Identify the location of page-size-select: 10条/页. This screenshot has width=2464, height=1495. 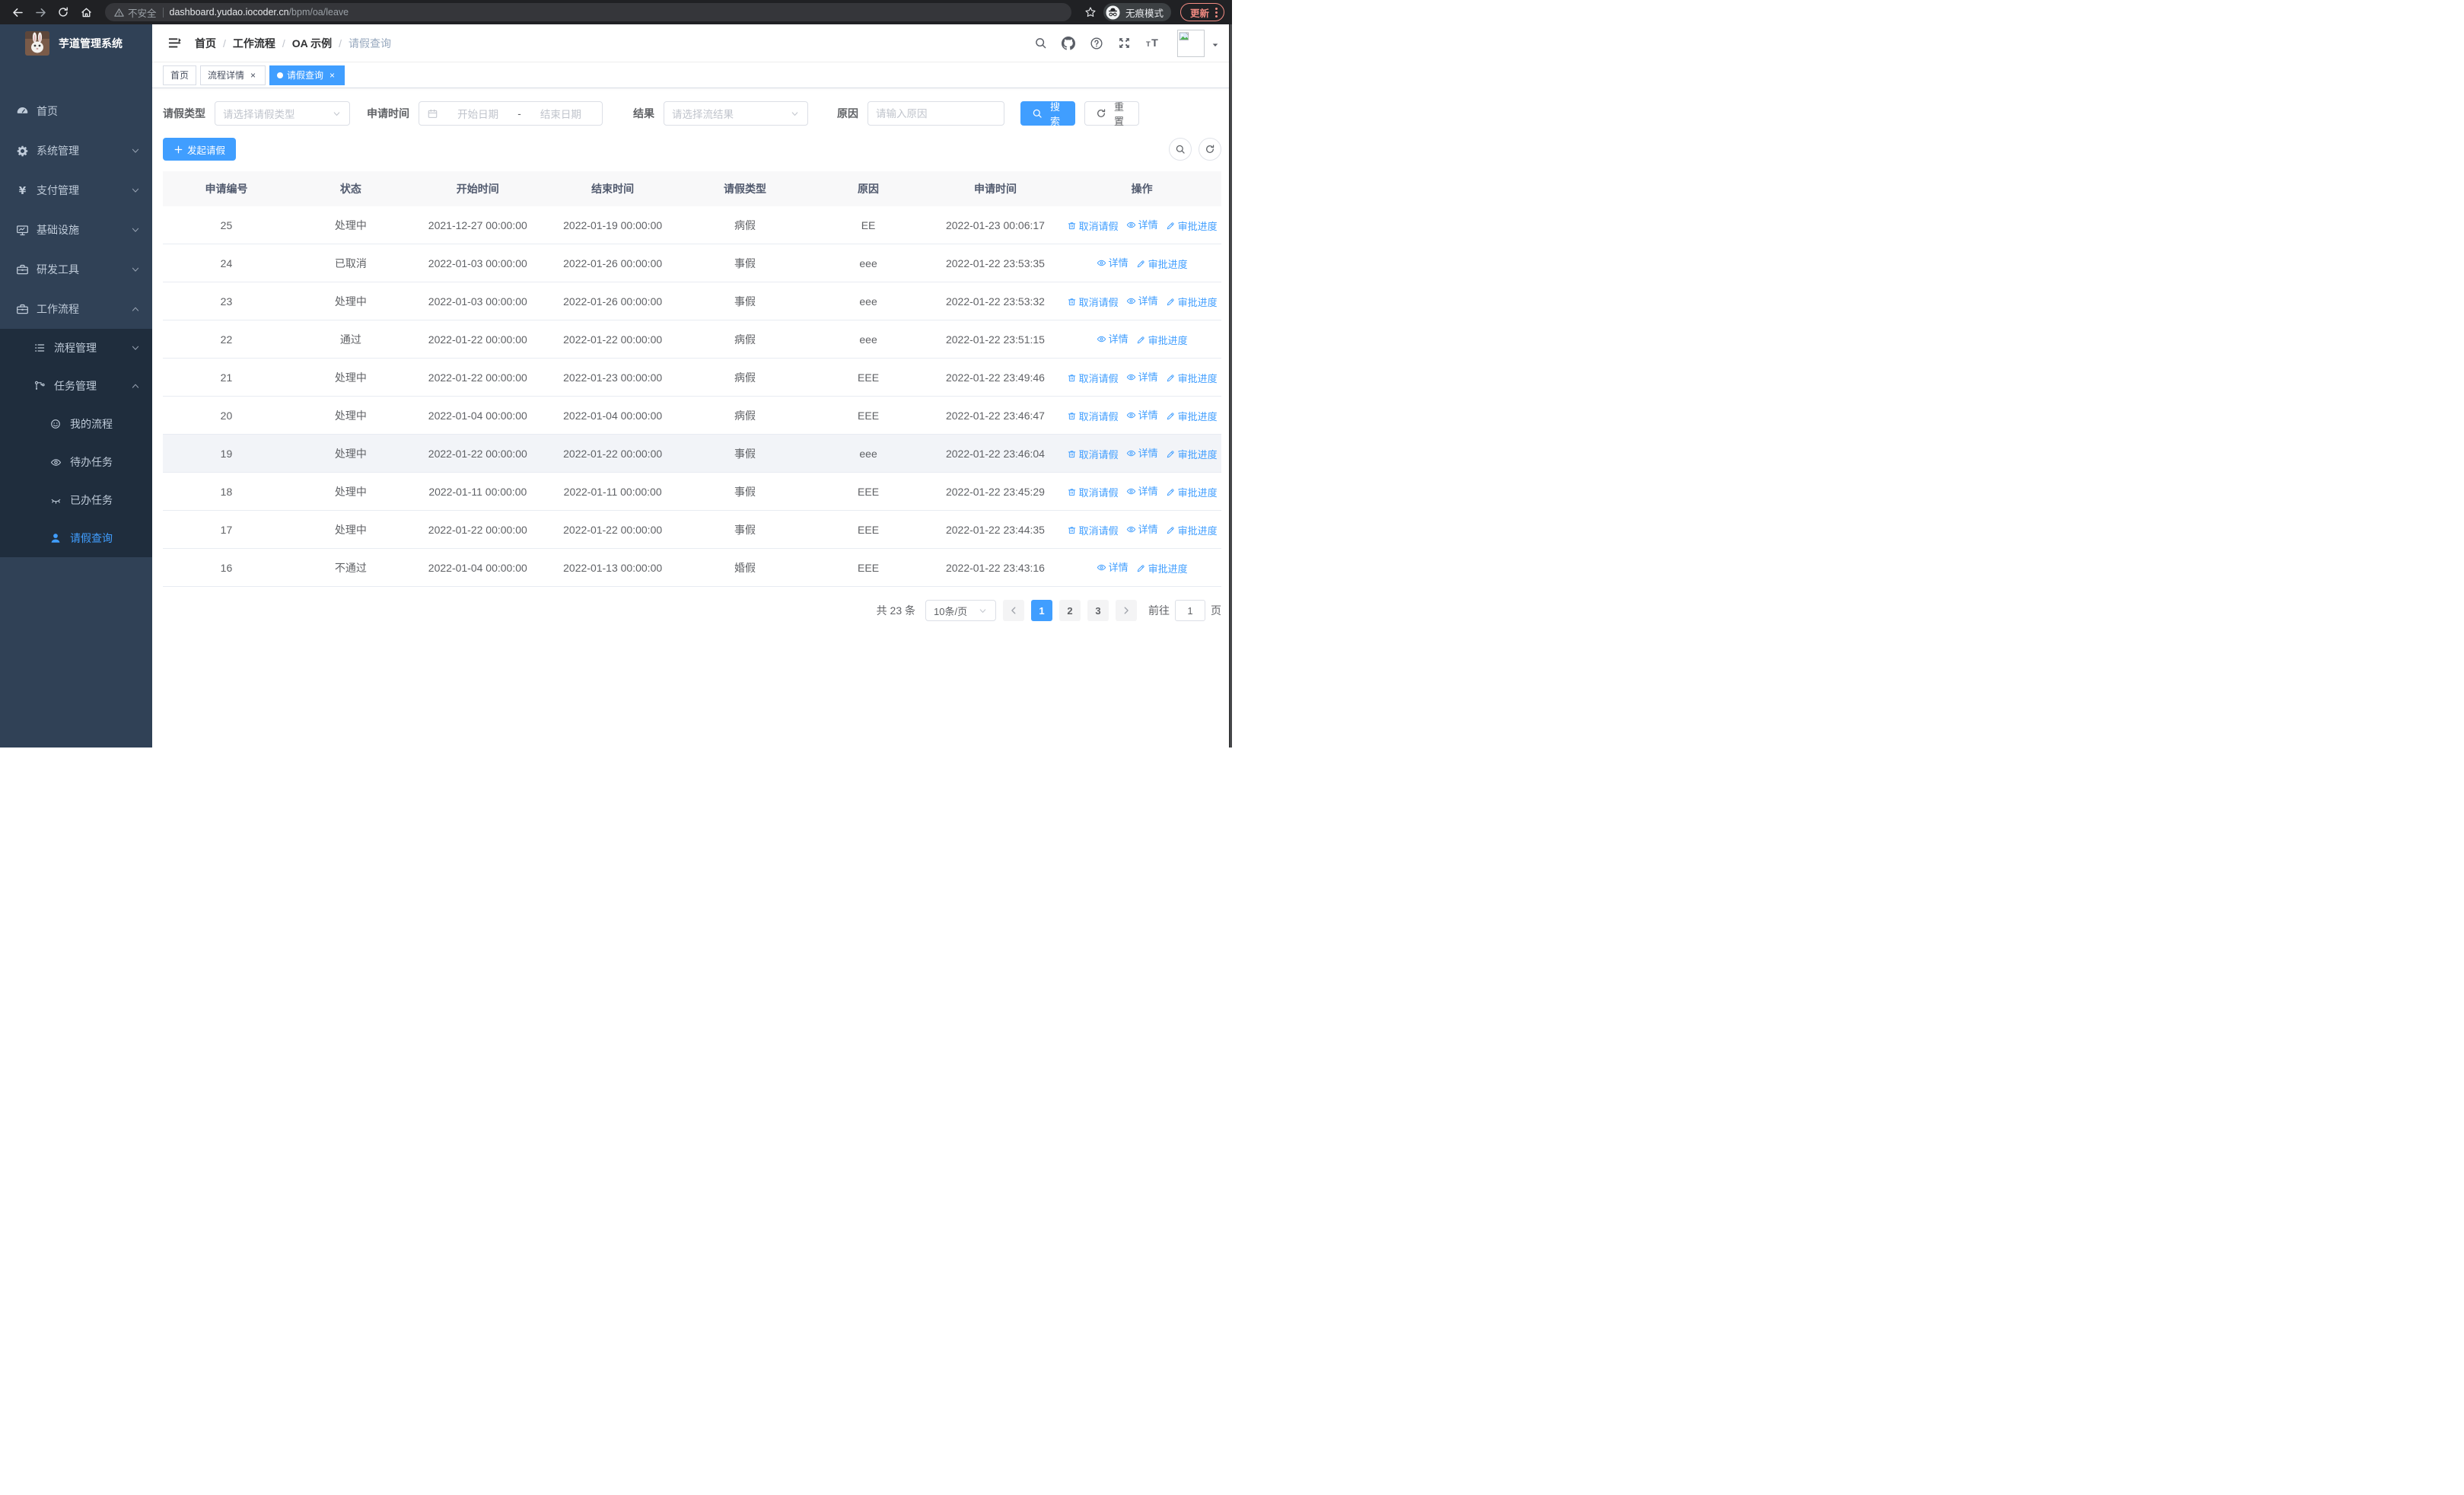
(960, 611).